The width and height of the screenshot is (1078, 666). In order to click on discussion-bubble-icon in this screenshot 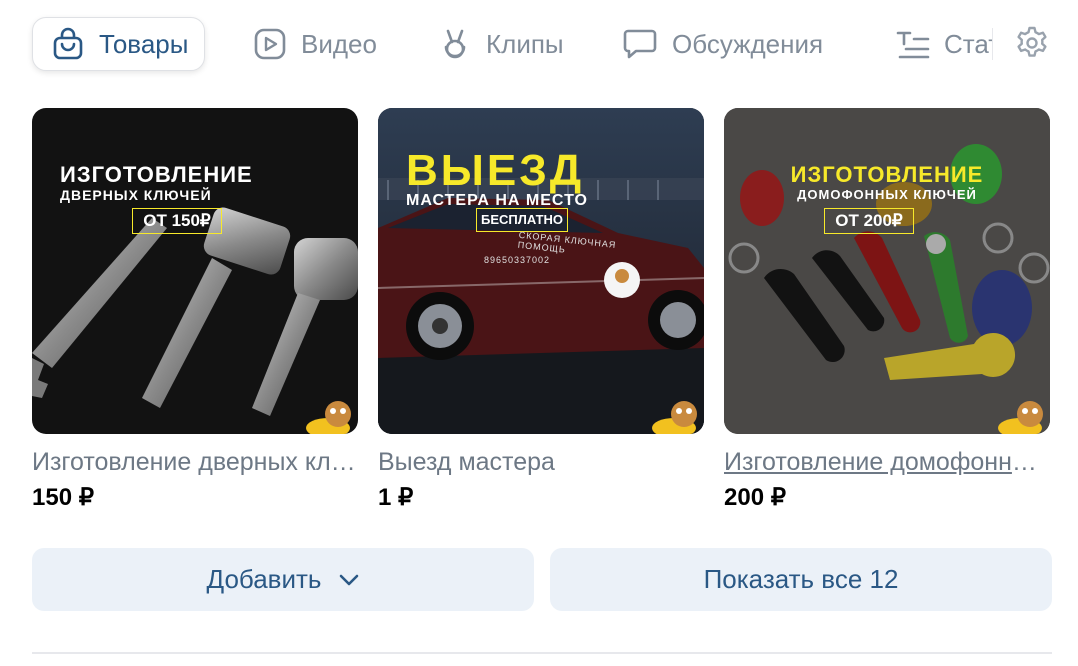, I will do `click(640, 44)`.